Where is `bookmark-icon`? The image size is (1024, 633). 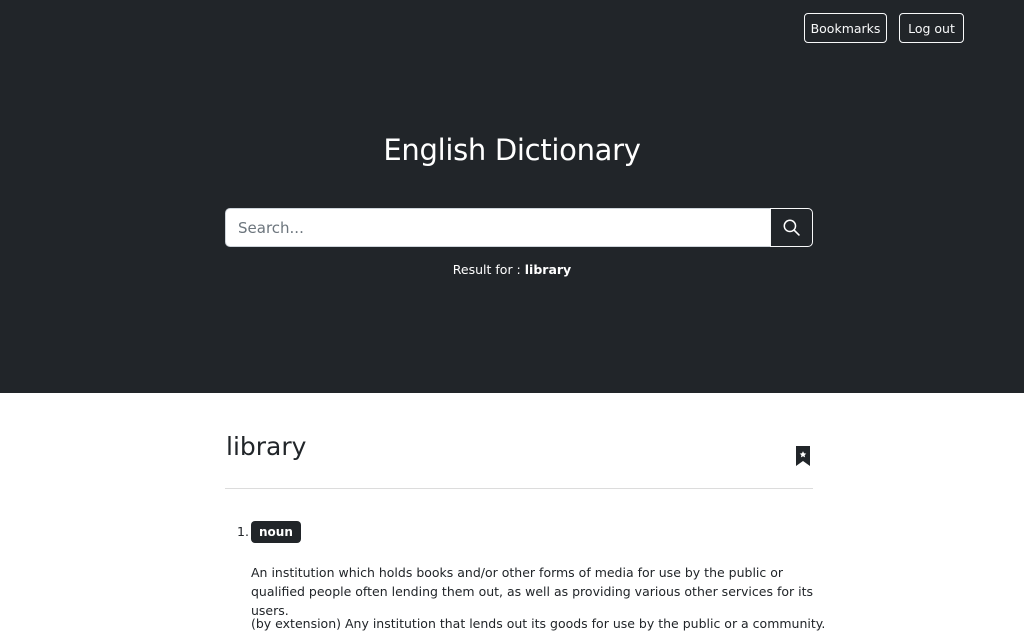 bookmark-icon is located at coordinates (803, 456).